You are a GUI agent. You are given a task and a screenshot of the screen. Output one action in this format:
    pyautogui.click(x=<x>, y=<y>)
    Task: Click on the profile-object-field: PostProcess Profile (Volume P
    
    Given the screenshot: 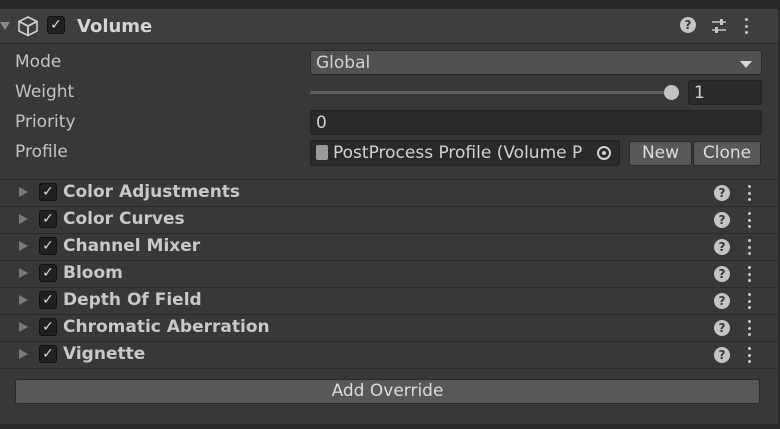 What is the action you would take?
    pyautogui.click(x=465, y=153)
    